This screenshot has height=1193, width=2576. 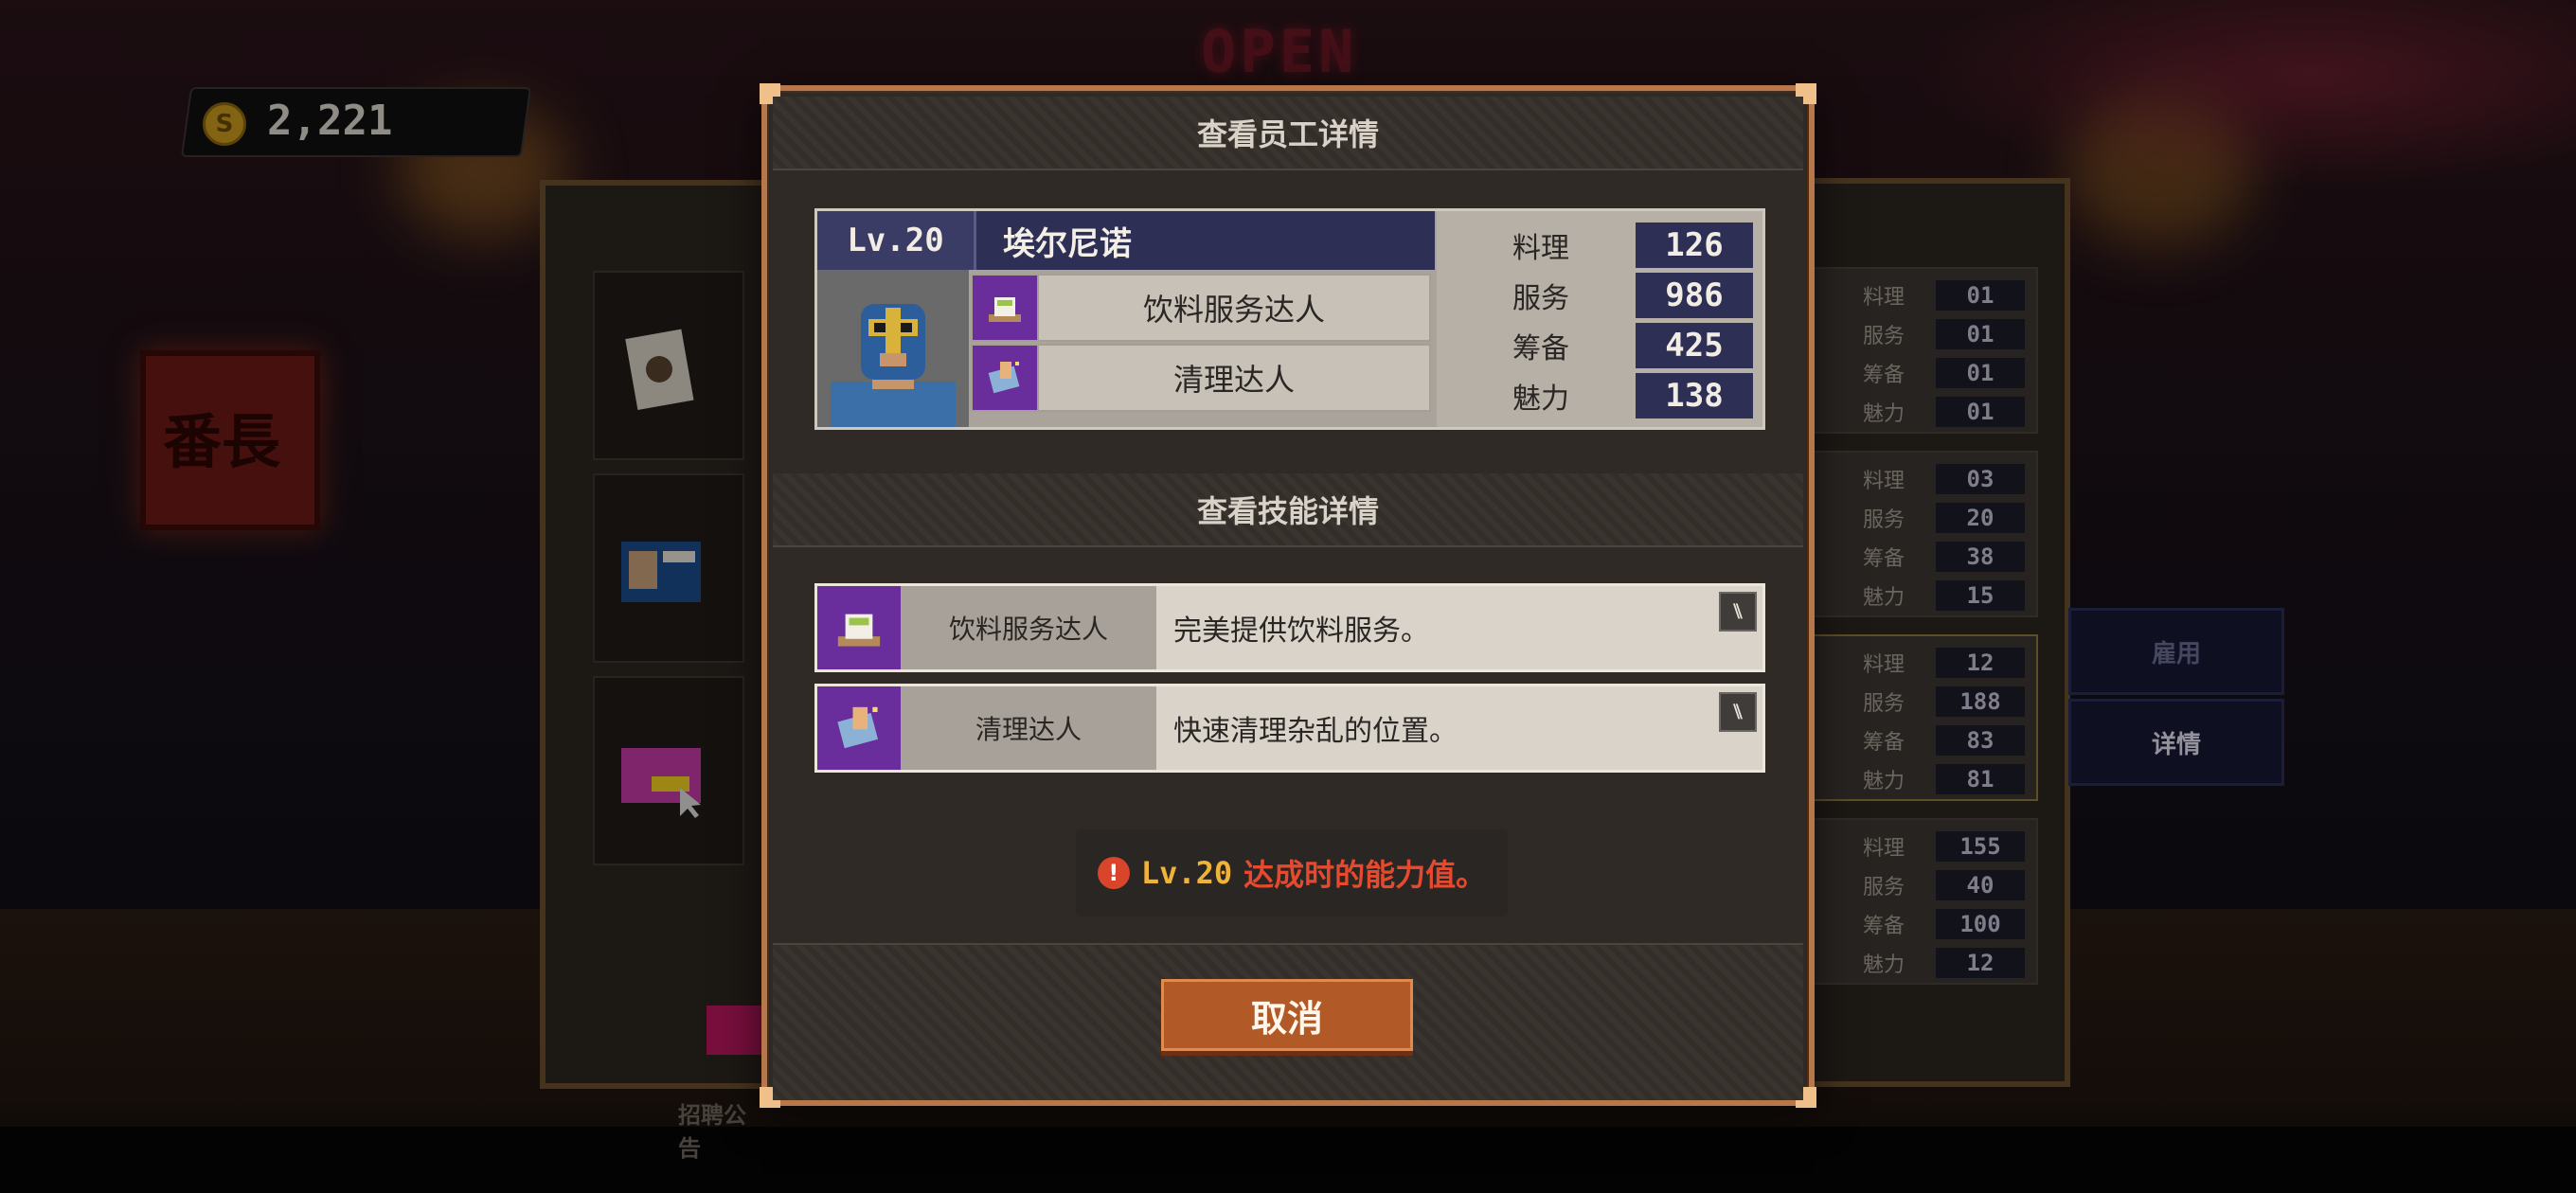 What do you see at coordinates (1694, 295) in the screenshot?
I see `stat-value: 986` at bounding box center [1694, 295].